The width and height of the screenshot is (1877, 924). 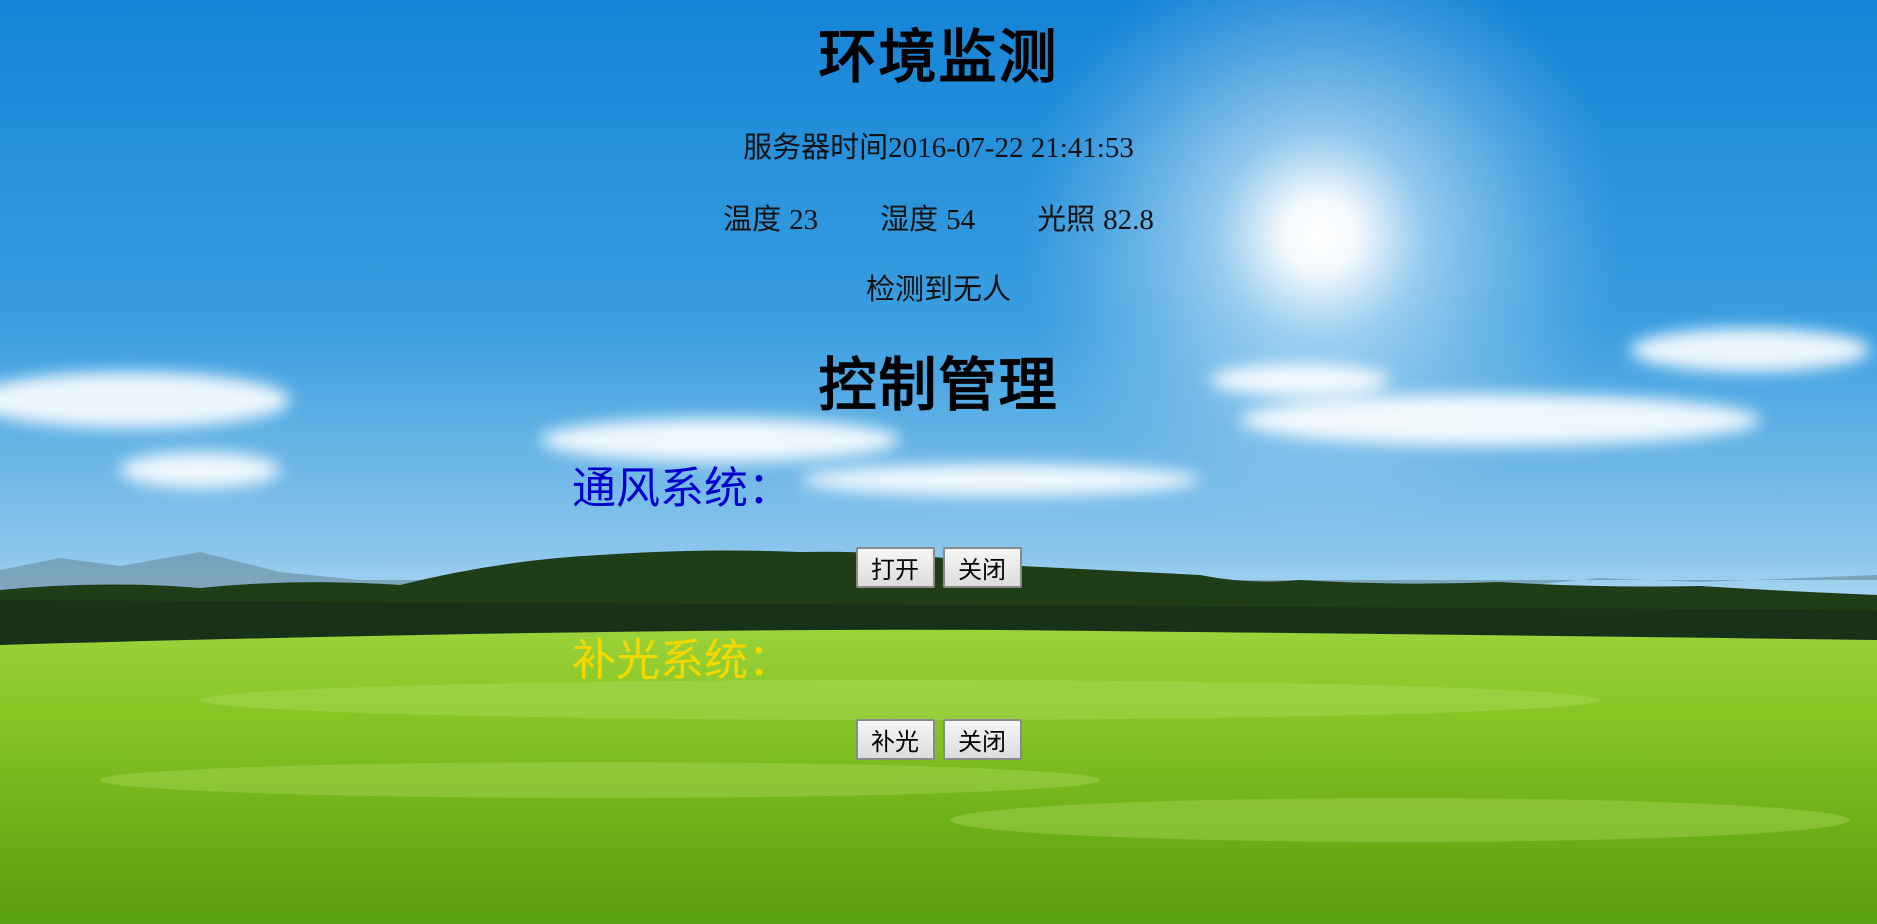 What do you see at coordinates (938, 57) in the screenshot?
I see `monitor-title: 环境监测` at bounding box center [938, 57].